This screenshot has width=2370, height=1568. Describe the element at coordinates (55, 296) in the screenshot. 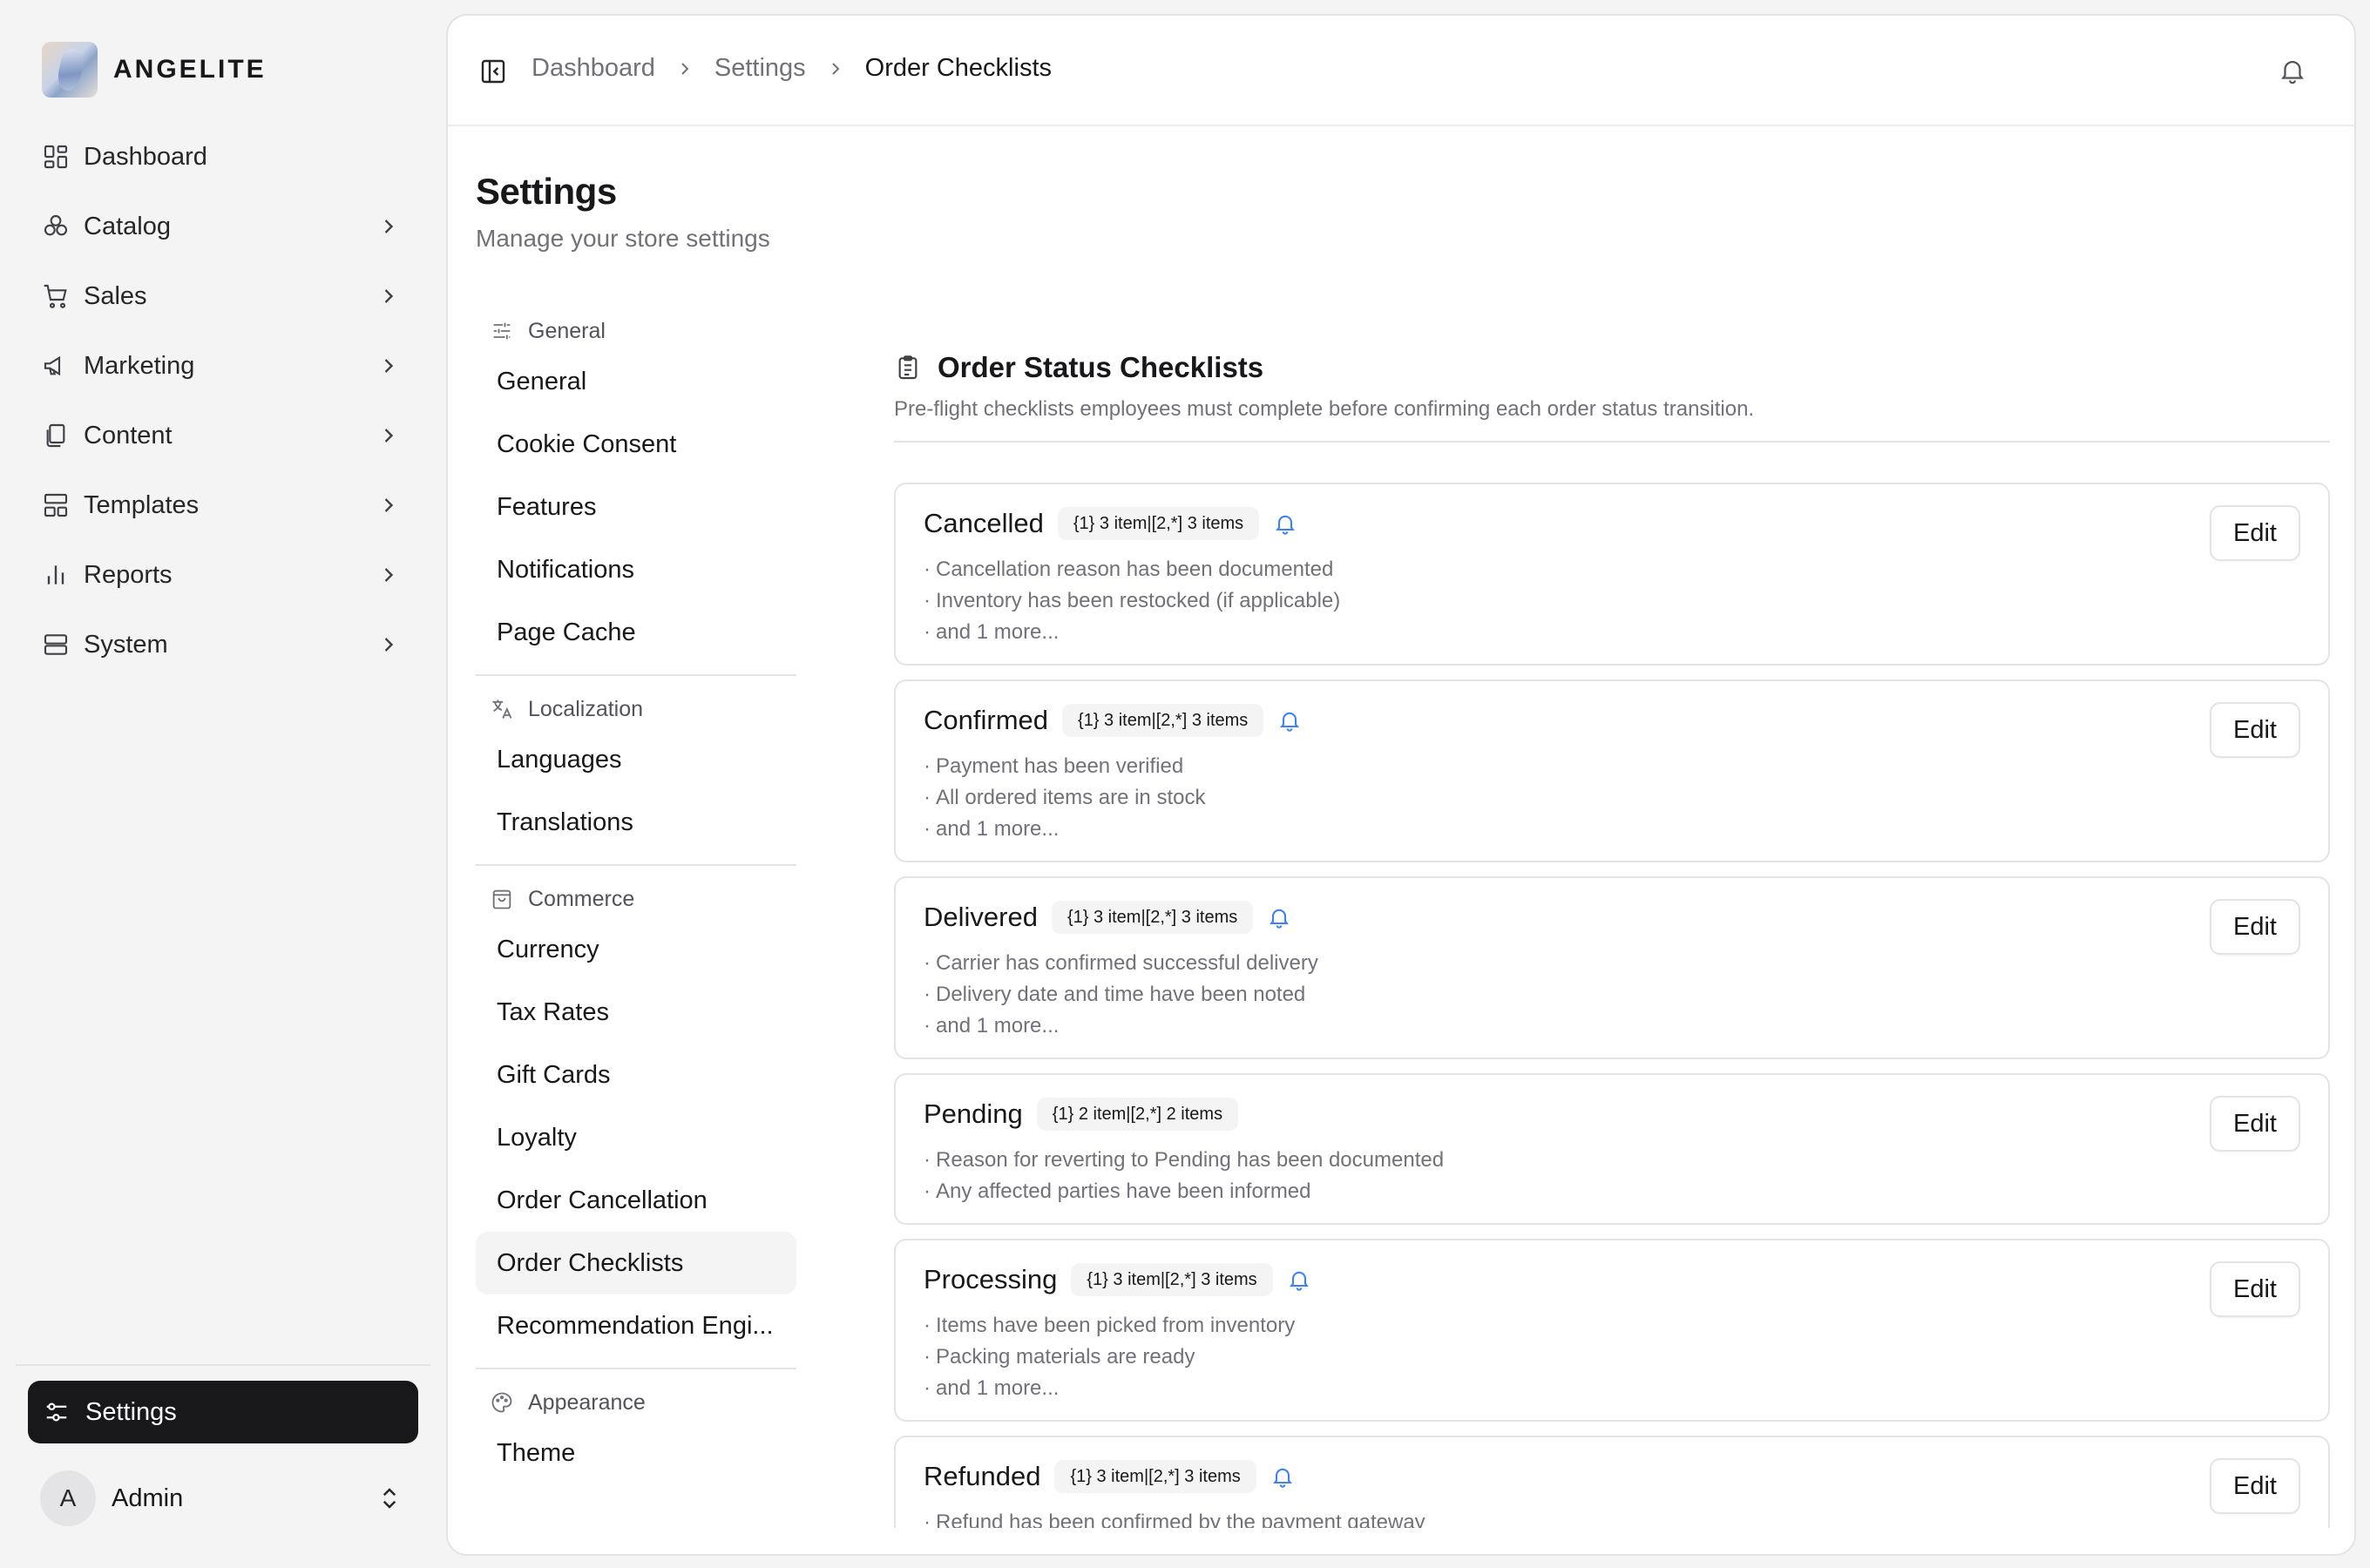

I see `cart-icon` at that location.